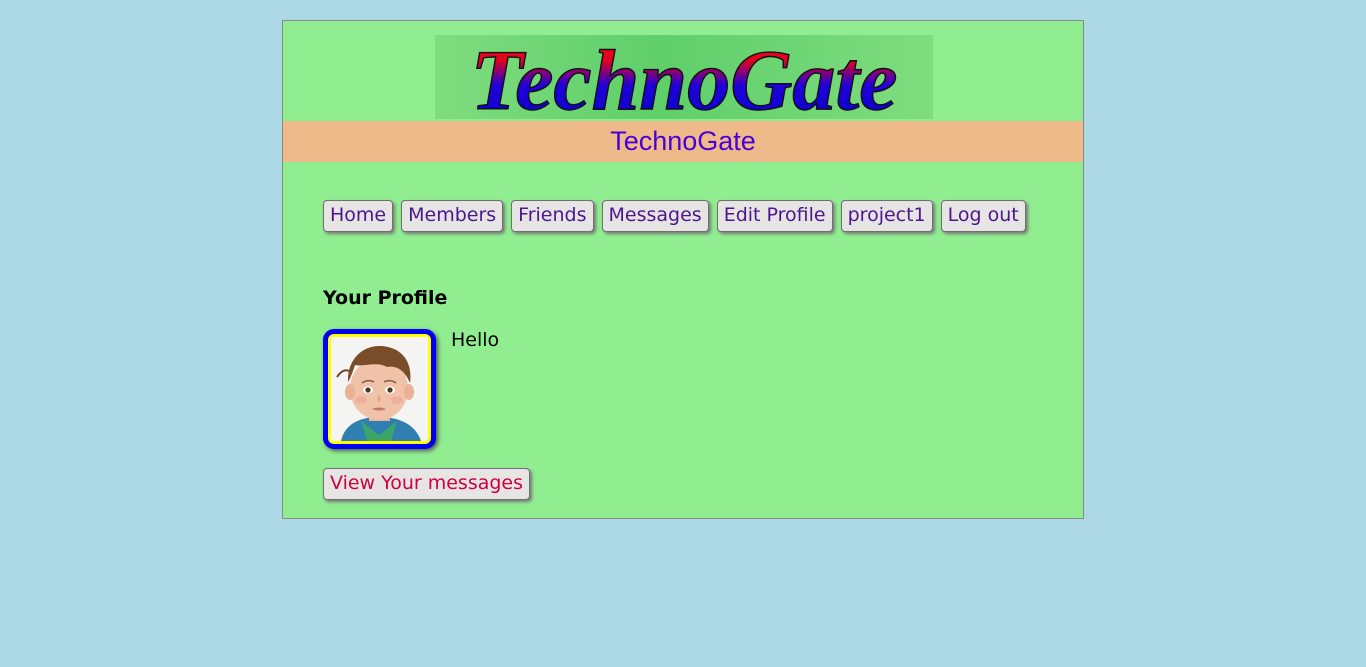 Image resolution: width=1366 pixels, height=667 pixels. Describe the element at coordinates (427, 484) in the screenshot. I see `view-messages-button: View Your messages` at that location.